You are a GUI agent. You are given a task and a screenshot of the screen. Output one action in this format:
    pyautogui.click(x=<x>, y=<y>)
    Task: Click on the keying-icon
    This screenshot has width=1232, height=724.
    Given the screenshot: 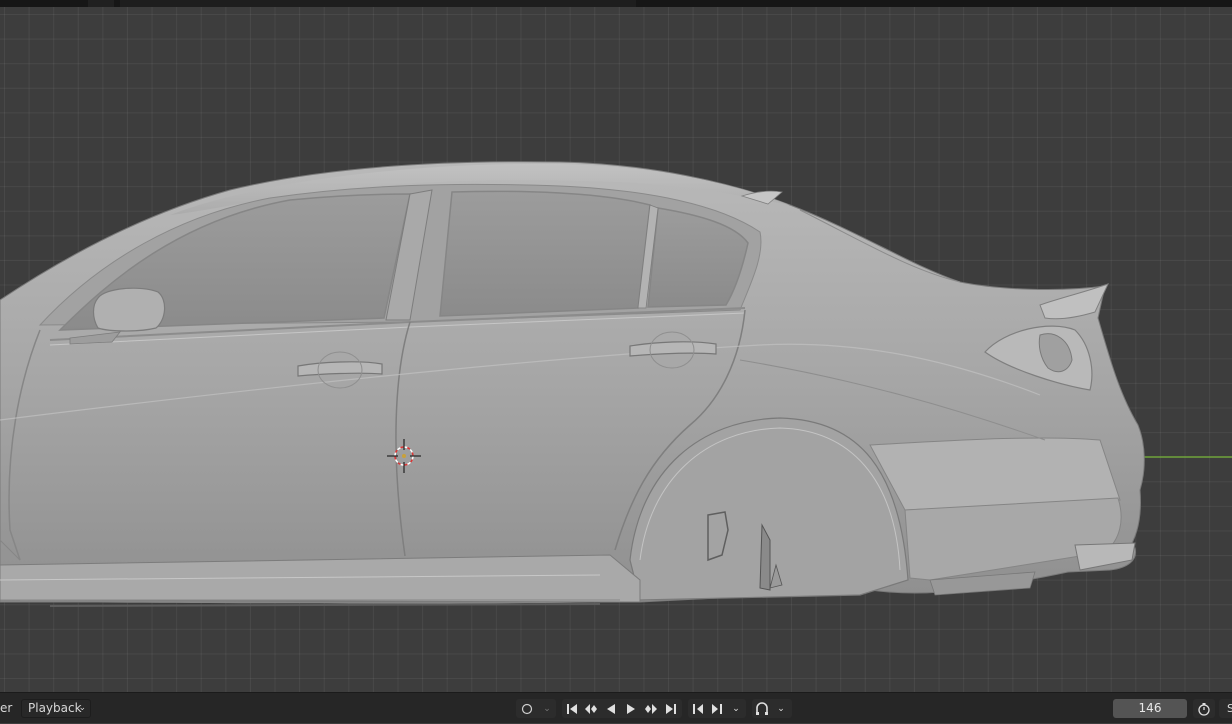 What is the action you would take?
    pyautogui.click(x=762, y=708)
    